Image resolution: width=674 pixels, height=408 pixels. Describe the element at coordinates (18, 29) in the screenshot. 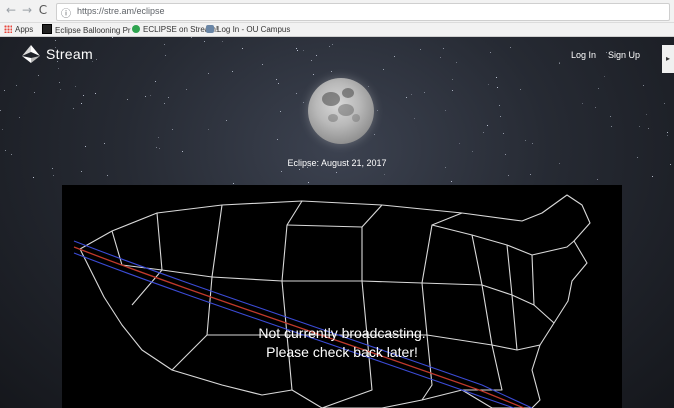

I see `bookmark-apps: Apps` at that location.